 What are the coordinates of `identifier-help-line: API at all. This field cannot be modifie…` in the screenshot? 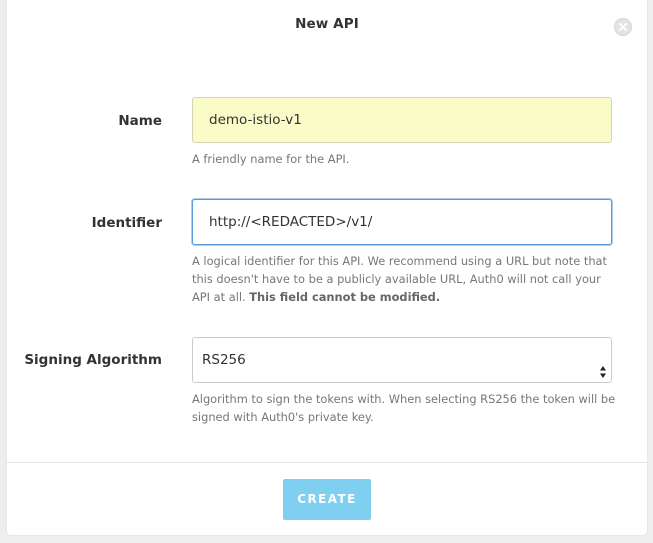 It's located at (404, 297).